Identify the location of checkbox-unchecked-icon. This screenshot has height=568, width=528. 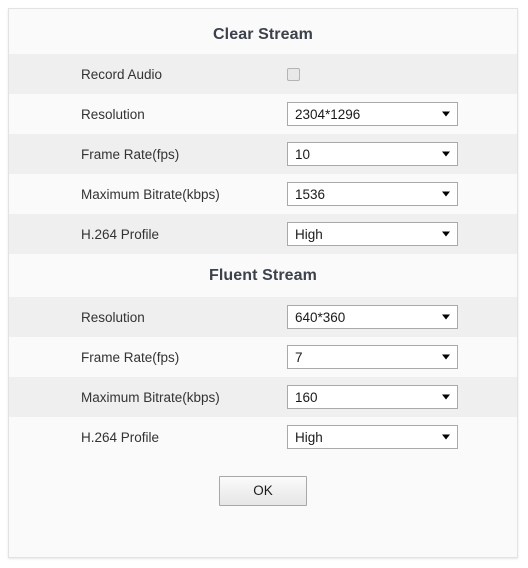
(293, 74).